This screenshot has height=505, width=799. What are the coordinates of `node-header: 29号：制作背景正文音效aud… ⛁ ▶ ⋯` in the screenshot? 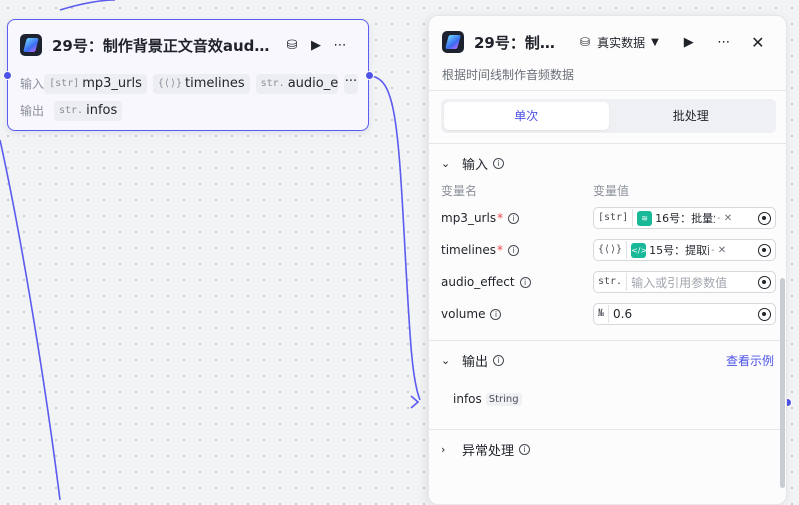 It's located at (188, 45).